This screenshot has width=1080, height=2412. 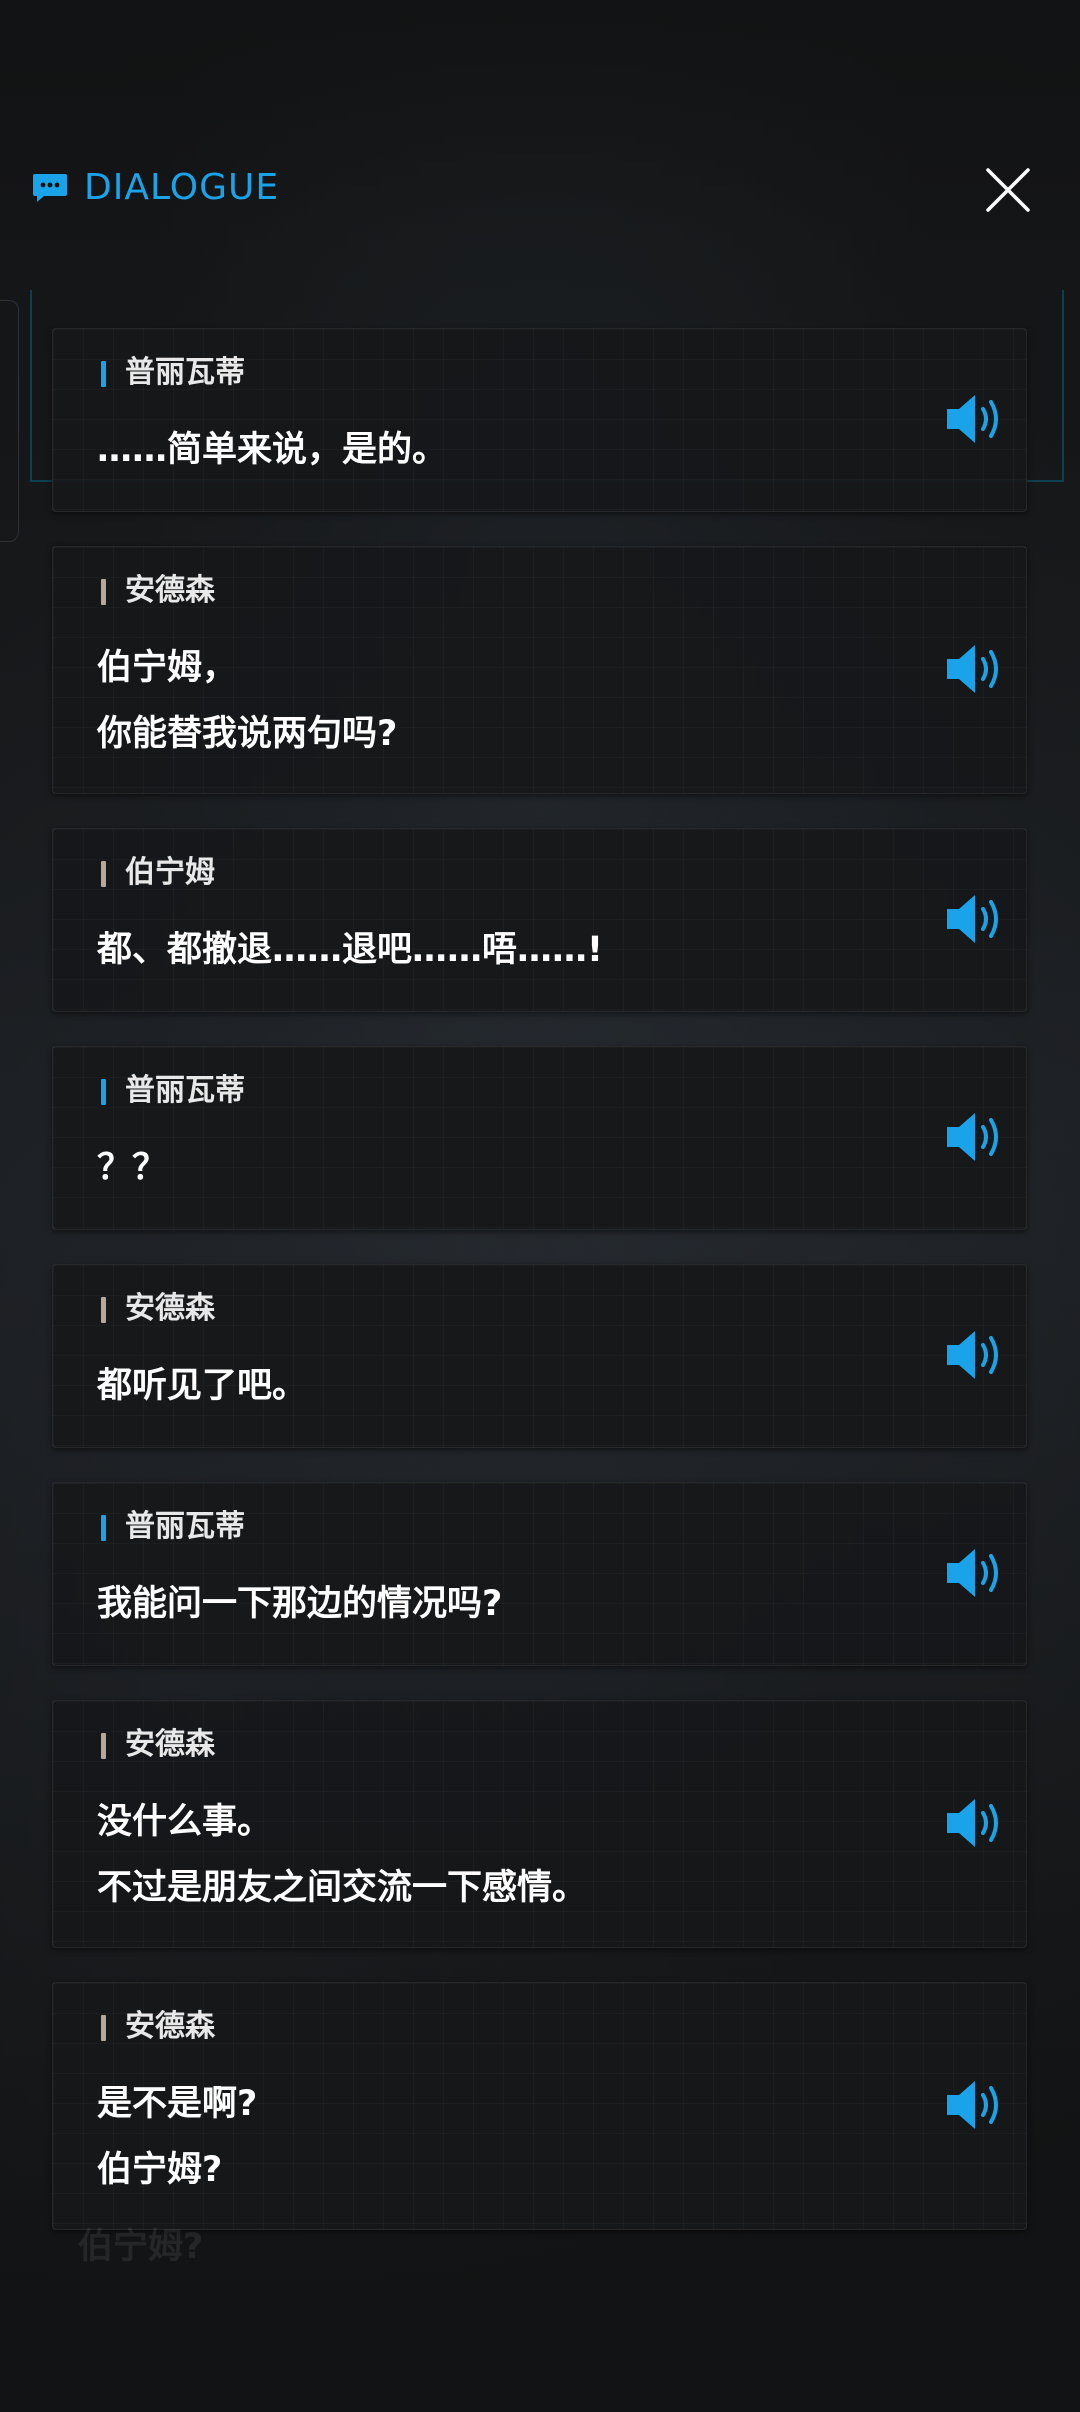 What do you see at coordinates (342, 1888) in the screenshot?
I see `dialogue-line: 不过是朋友之间交流一下感情。` at bounding box center [342, 1888].